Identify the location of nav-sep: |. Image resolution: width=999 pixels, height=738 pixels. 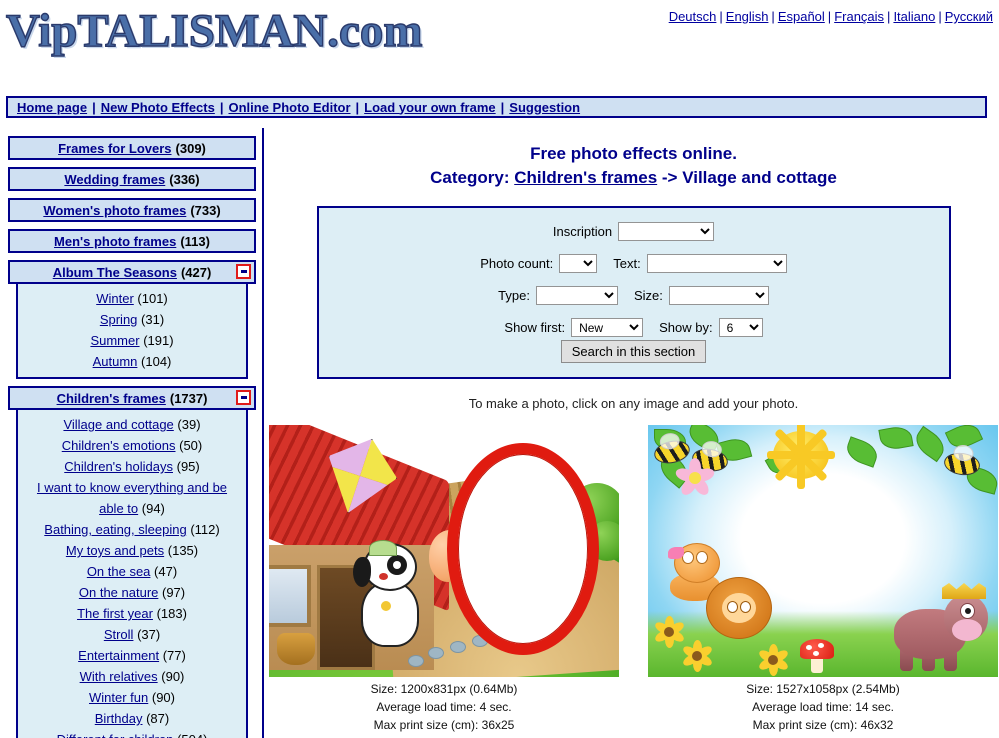
(502, 107).